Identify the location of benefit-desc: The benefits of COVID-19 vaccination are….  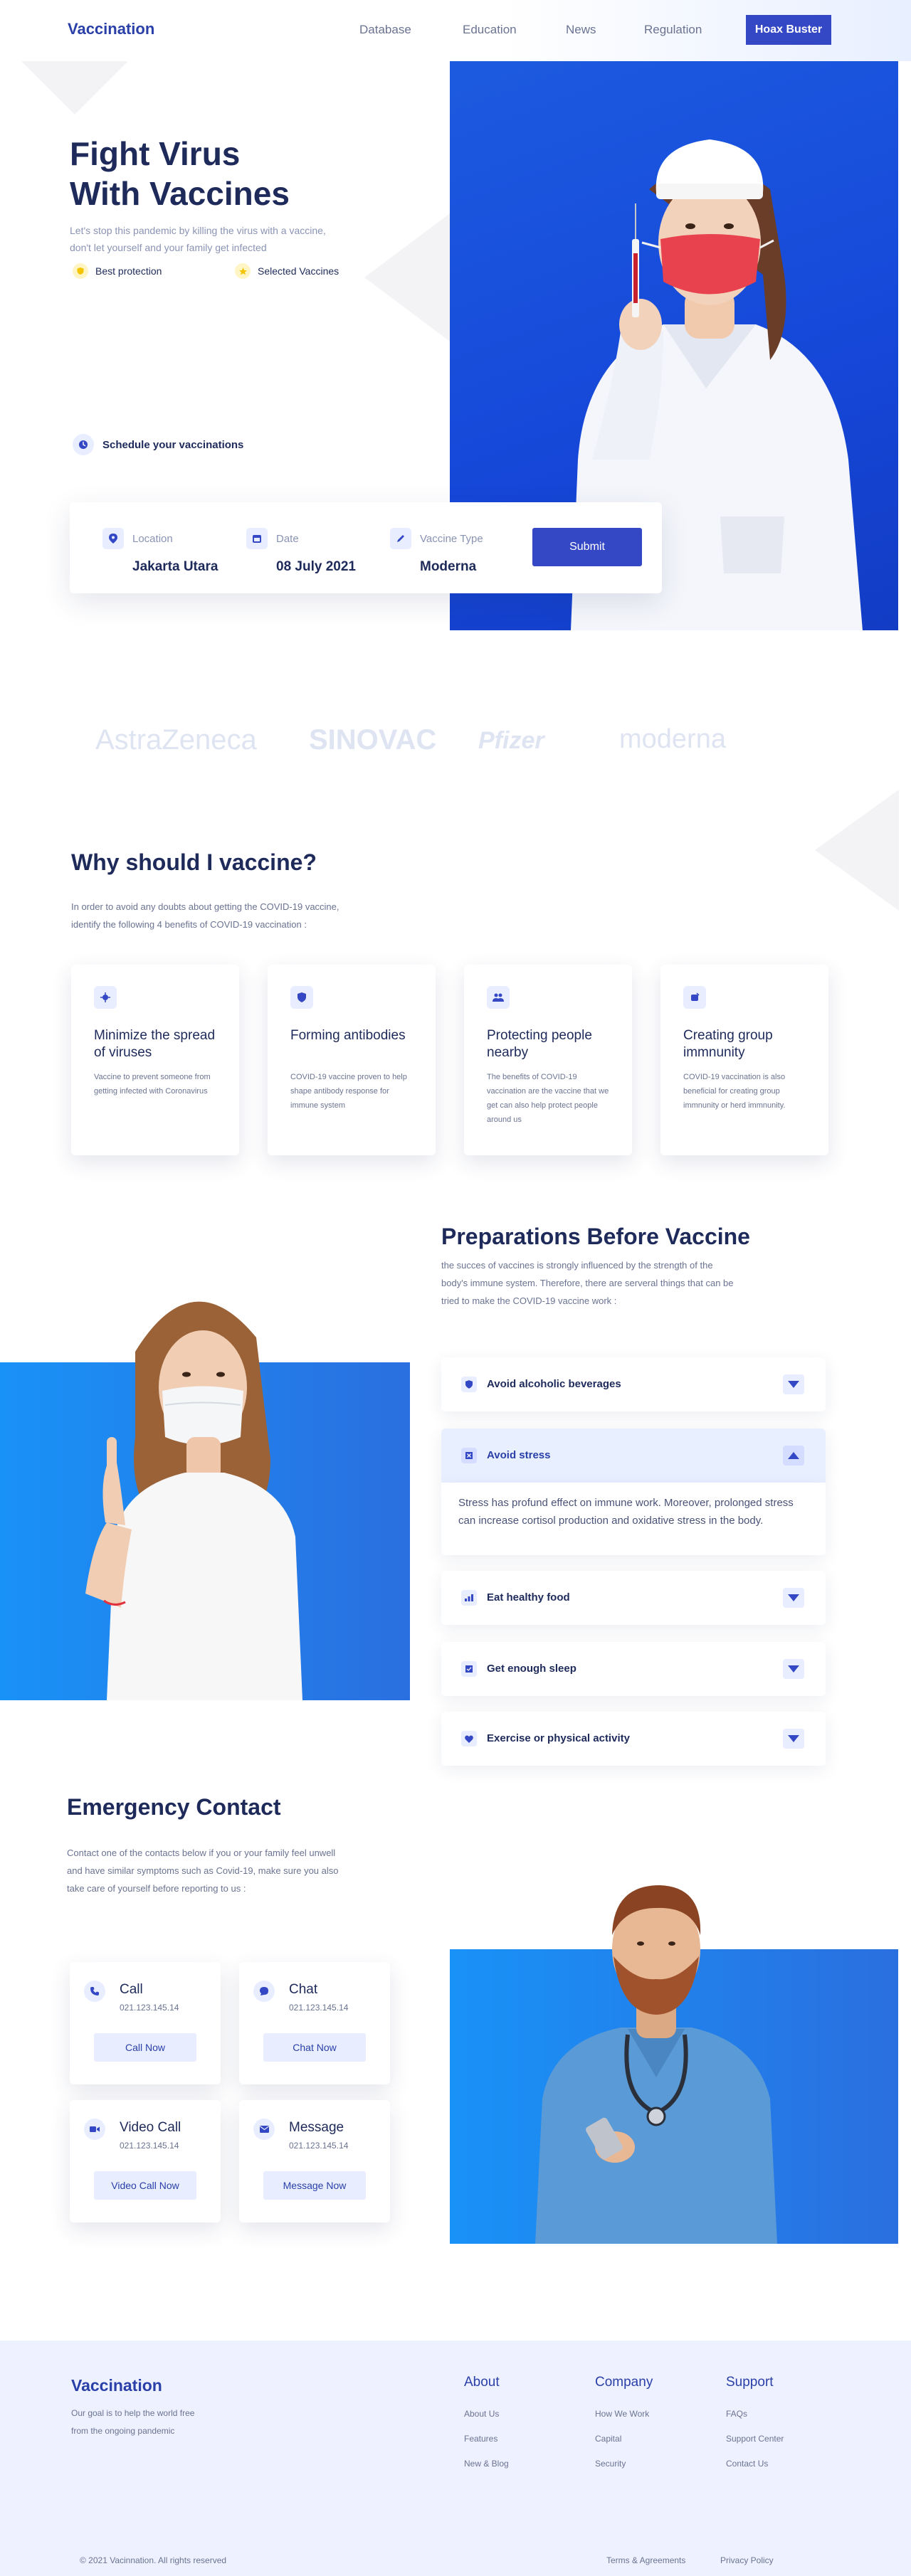
(548, 1098).